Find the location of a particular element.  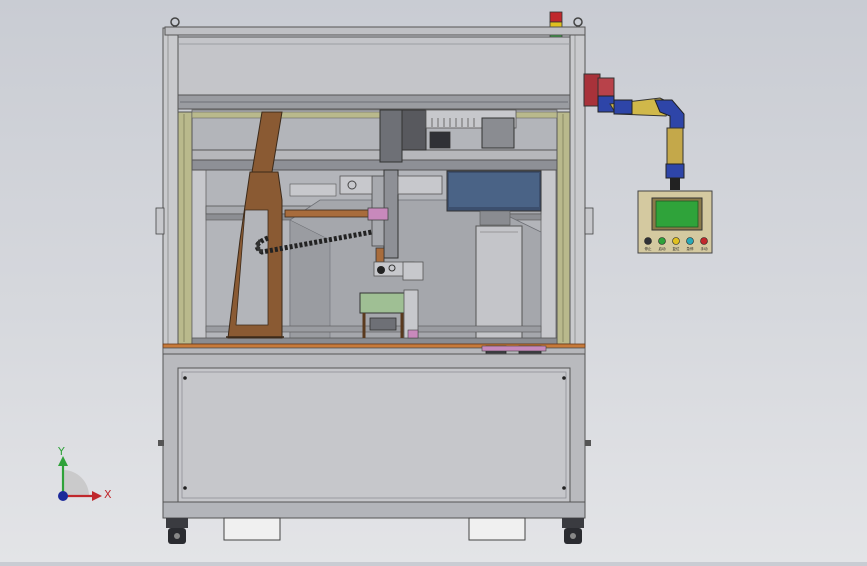

electrical-cabinet is located at coordinates (499, 283).